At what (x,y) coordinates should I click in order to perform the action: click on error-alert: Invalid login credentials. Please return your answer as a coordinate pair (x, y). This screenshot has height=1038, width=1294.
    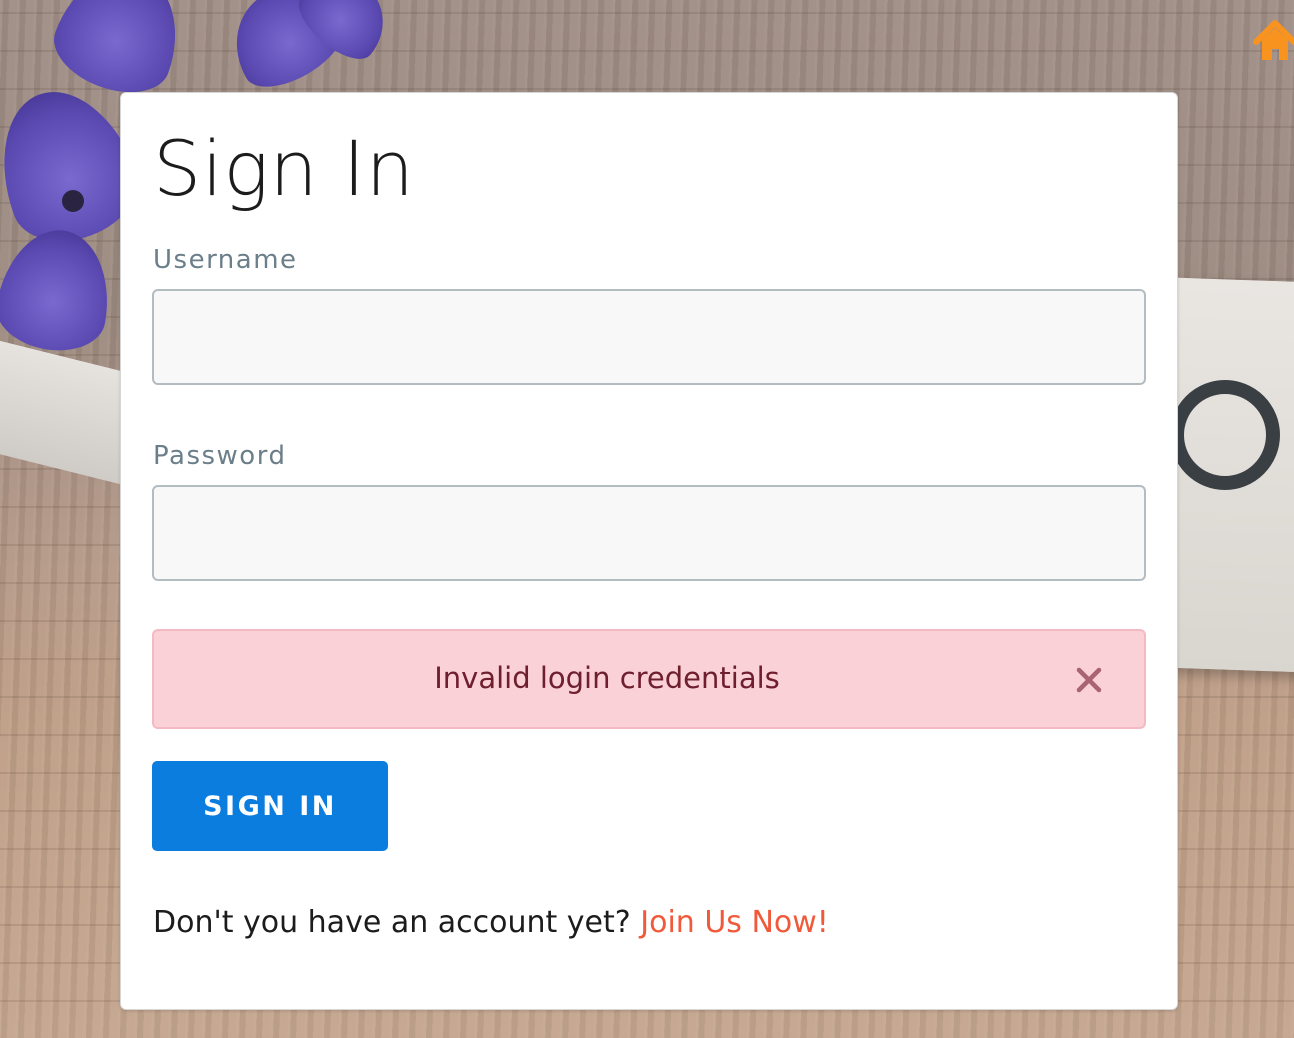
    Looking at the image, I should click on (649, 679).